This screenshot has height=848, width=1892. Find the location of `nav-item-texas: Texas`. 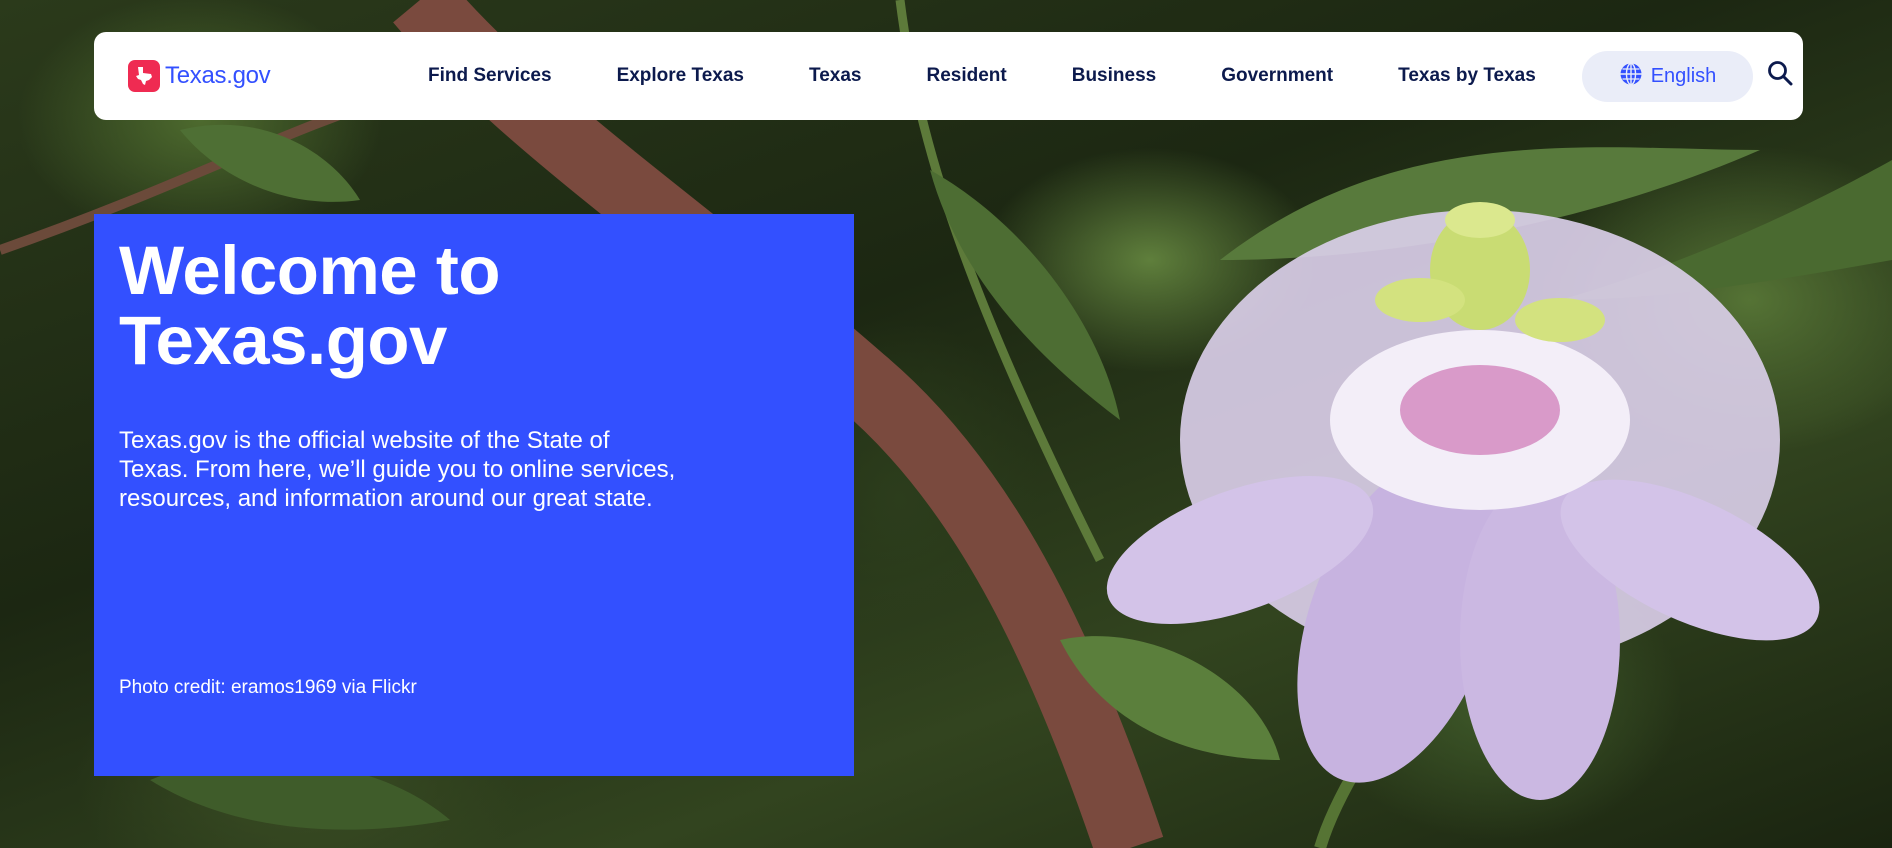

nav-item-texas: Texas is located at coordinates (835, 76).